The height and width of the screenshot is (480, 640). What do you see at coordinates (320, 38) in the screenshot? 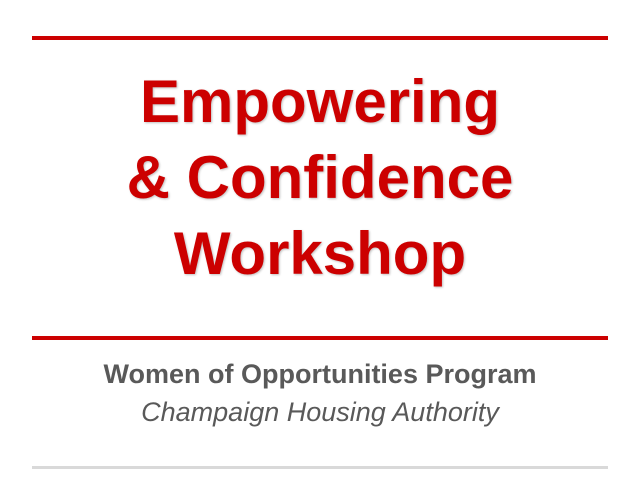
I see `top-divider` at bounding box center [320, 38].